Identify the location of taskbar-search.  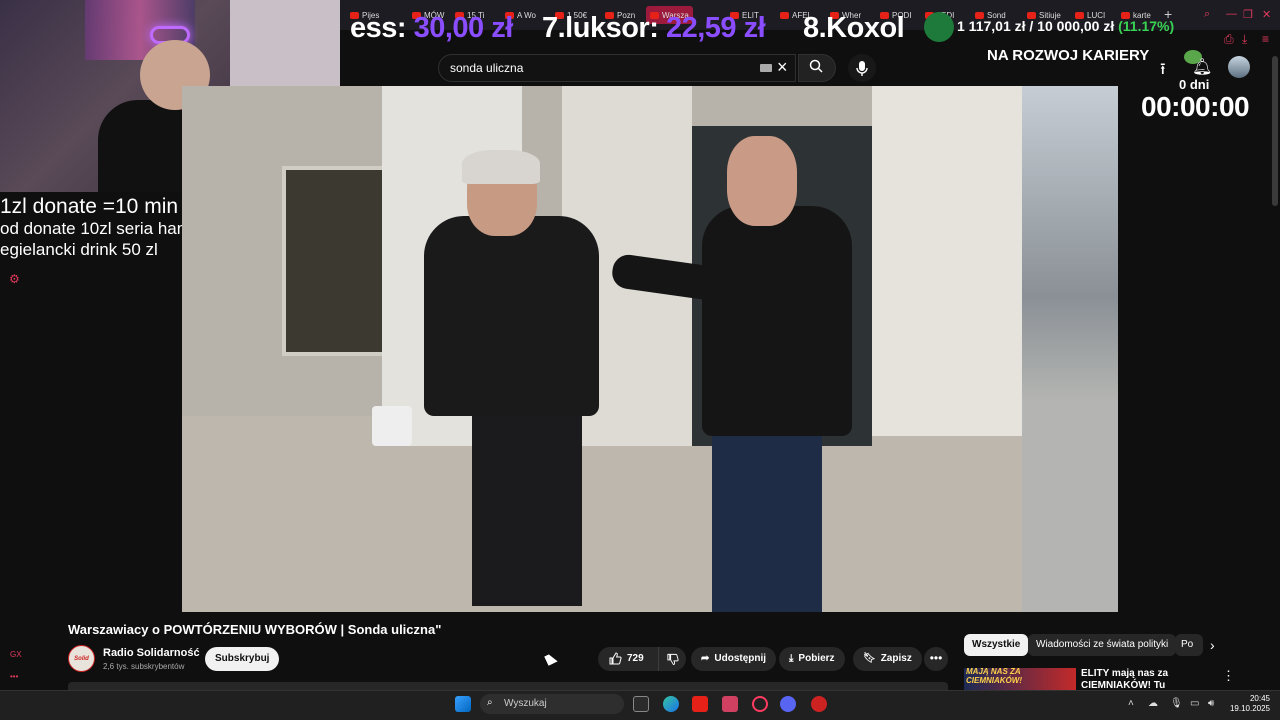
(552, 704).